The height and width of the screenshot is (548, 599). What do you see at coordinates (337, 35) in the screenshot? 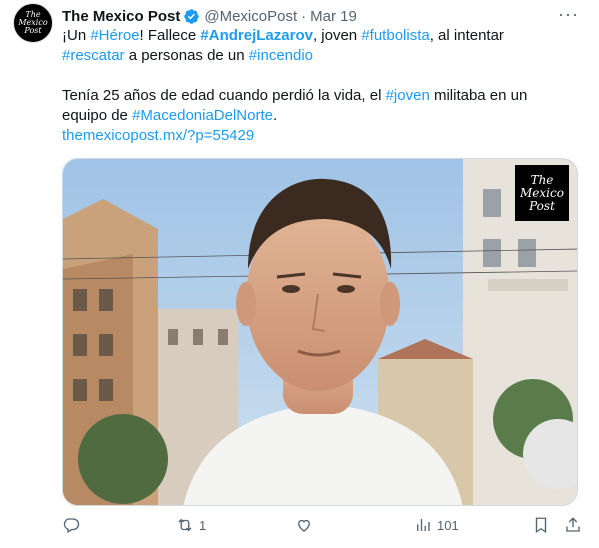
I see `text-segment: , joven` at bounding box center [337, 35].